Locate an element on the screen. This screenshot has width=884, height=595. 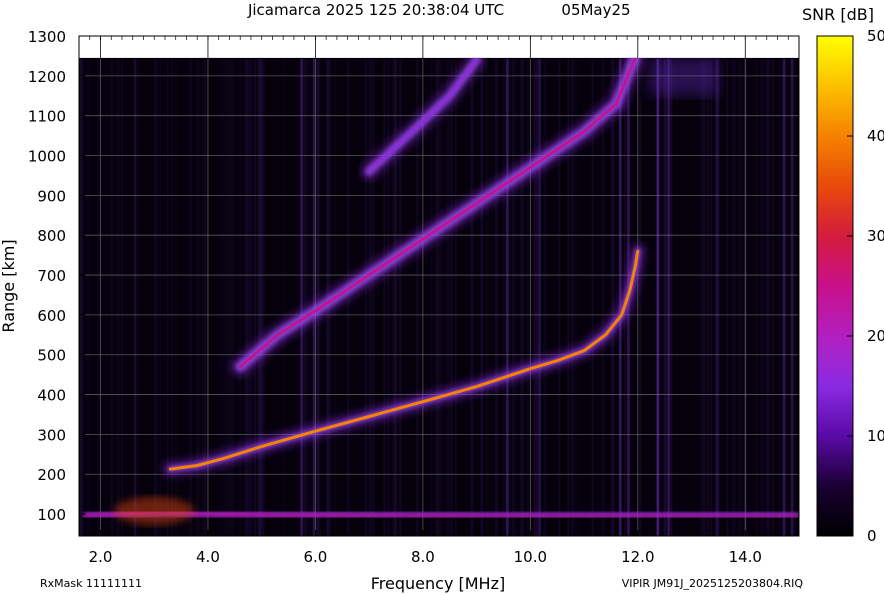
y-tick-label: 500 is located at coordinates (51, 356).